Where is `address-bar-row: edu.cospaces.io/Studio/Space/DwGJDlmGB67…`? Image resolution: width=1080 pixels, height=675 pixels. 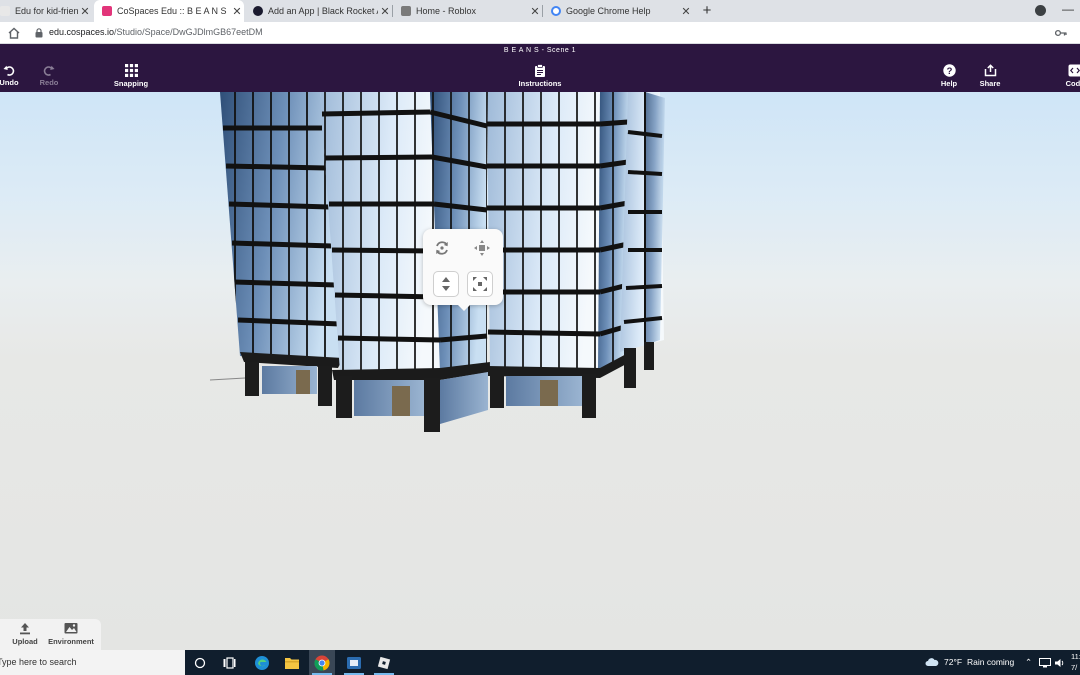 address-bar-row: edu.cospaces.io/Studio/Space/DwGJDlmGB67… is located at coordinates (540, 33).